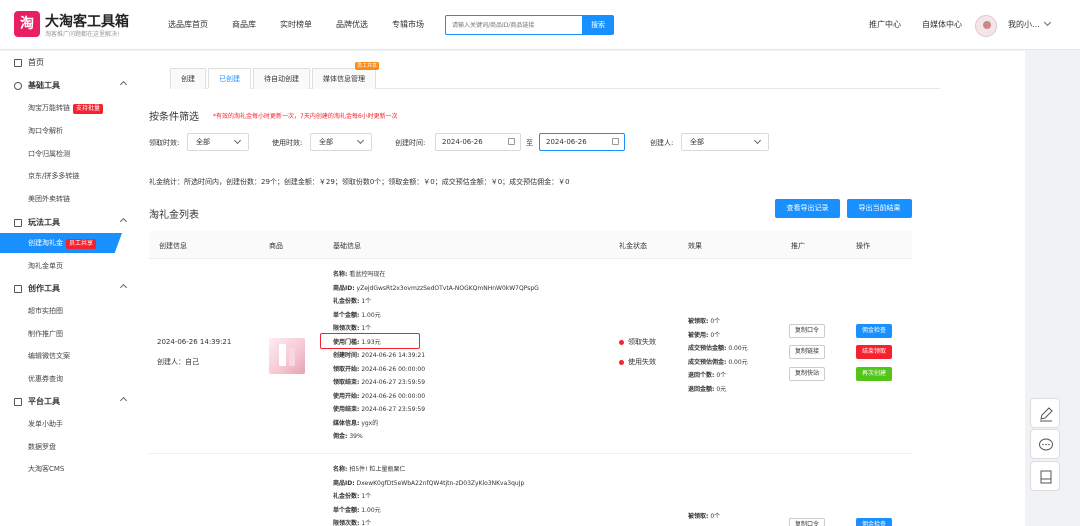 The height and width of the screenshot is (526, 1080). Describe the element at coordinates (370, 315) in the screenshot. I see `info-value: 1.00元` at that location.